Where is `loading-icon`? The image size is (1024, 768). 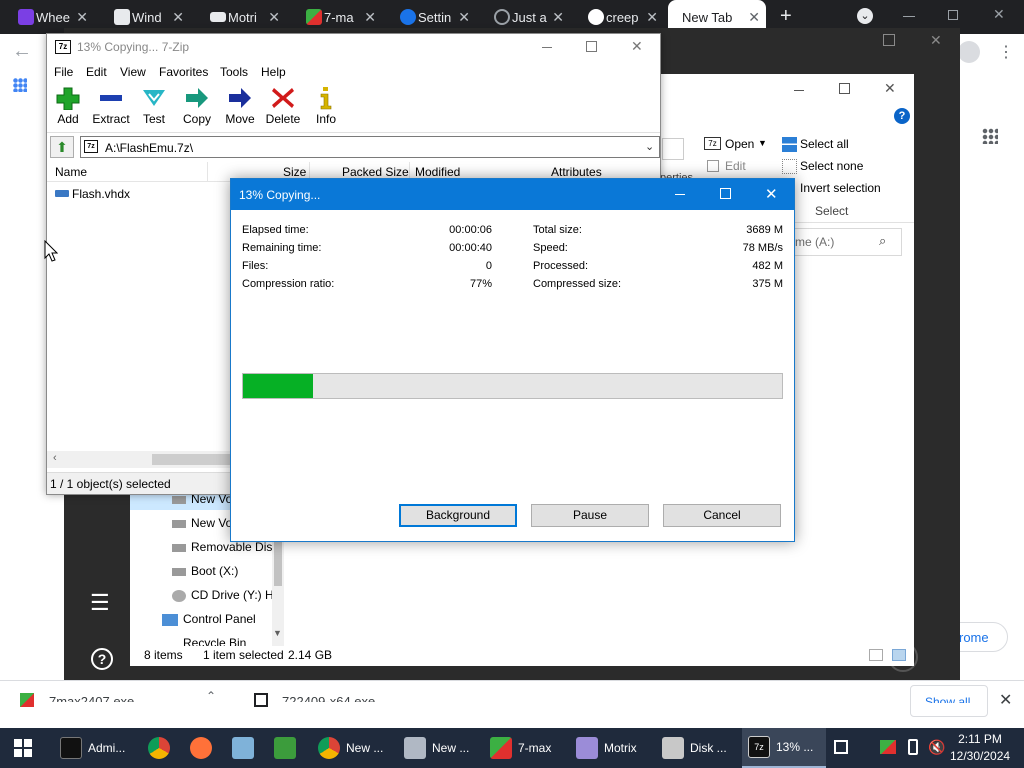
loading-icon is located at coordinates (502, 17).